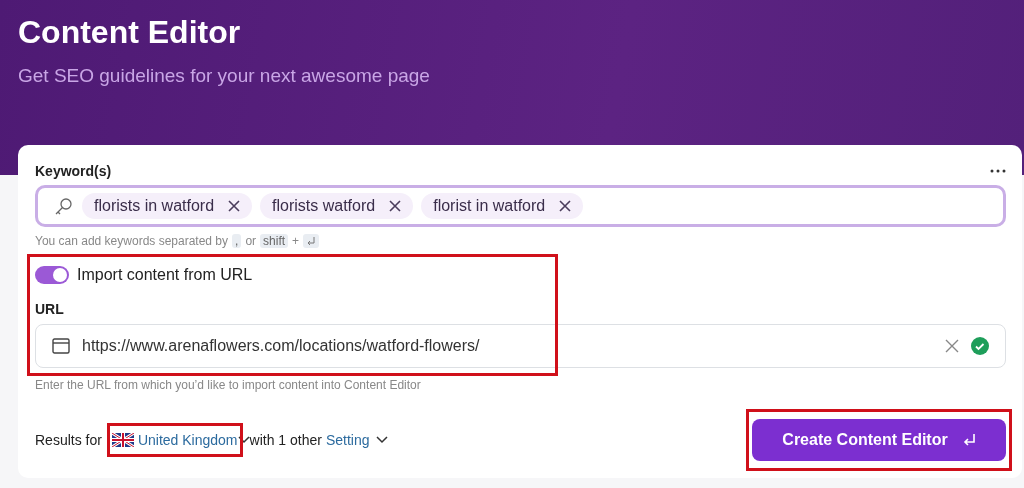  I want to click on key-hint: shift, so click(274, 241).